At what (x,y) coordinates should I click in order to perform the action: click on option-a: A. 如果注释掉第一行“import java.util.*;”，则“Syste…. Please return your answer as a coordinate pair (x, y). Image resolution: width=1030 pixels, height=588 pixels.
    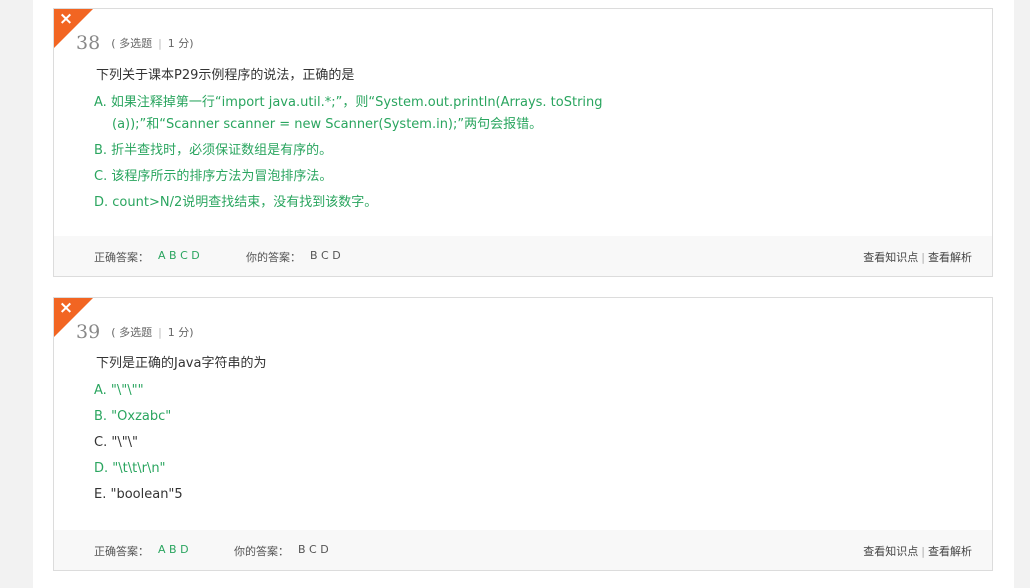
    Looking at the image, I should click on (348, 113).